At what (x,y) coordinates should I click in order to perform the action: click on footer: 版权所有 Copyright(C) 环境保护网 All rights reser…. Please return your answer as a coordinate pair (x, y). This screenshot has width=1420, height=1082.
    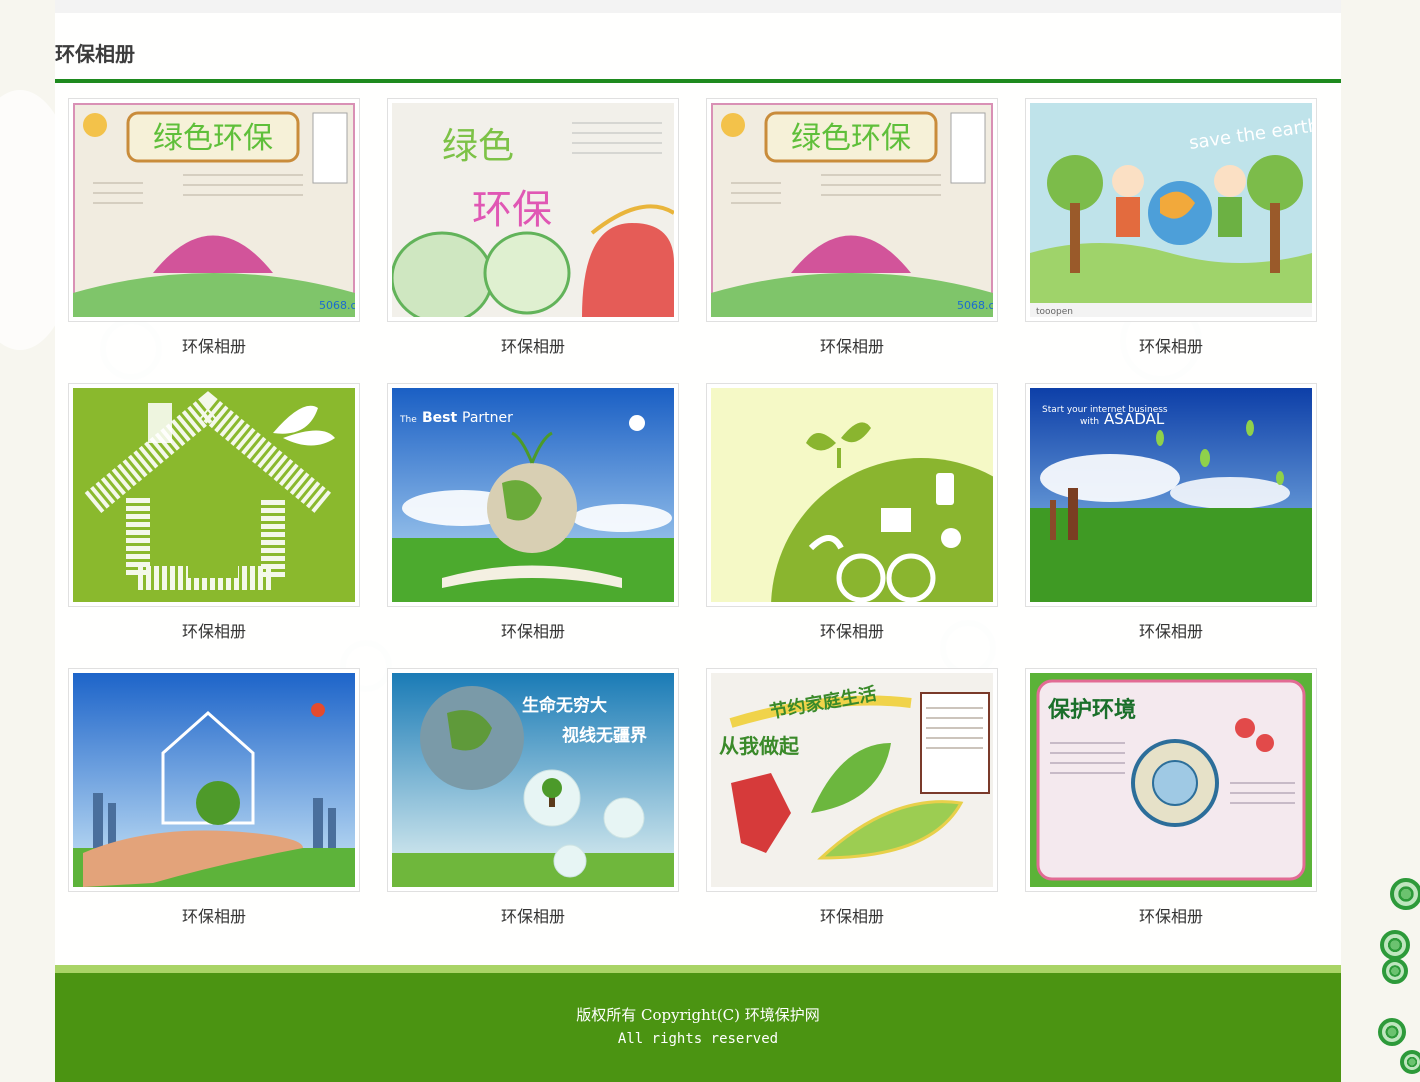
    Looking at the image, I should click on (698, 1027).